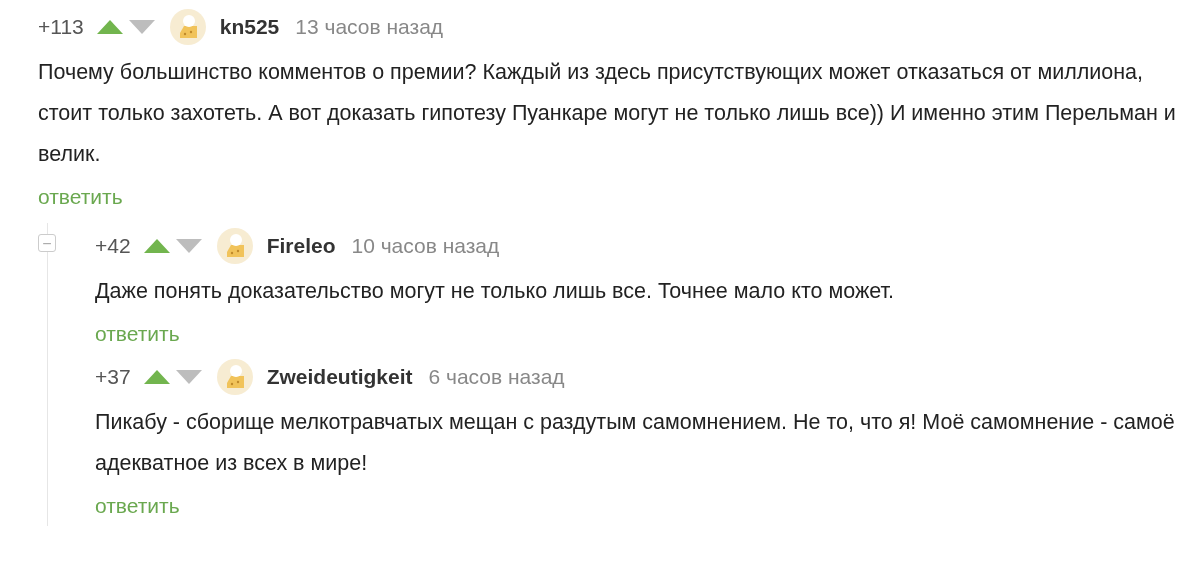  What do you see at coordinates (496, 377) in the screenshot?
I see `timestamp: 6 часов назад` at bounding box center [496, 377].